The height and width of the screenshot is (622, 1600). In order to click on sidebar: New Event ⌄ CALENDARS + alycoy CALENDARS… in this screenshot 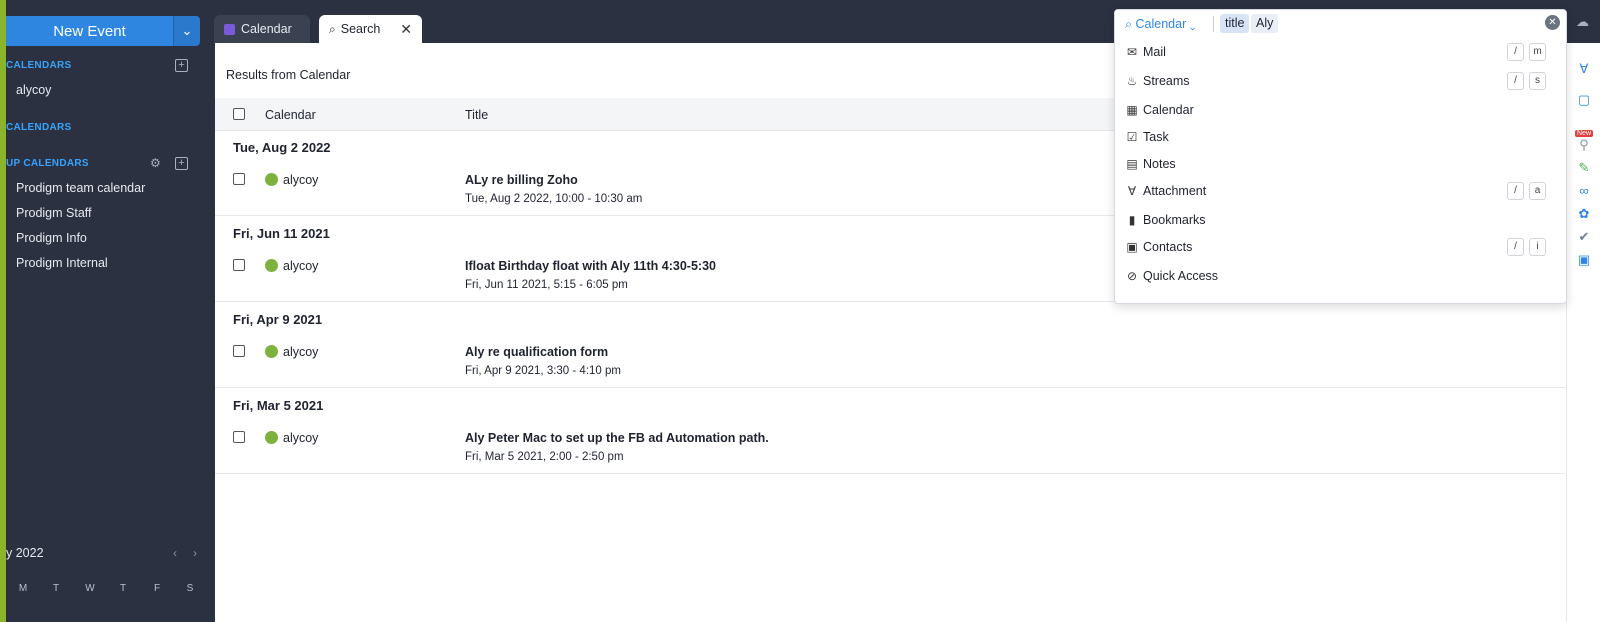, I will do `click(110, 311)`.